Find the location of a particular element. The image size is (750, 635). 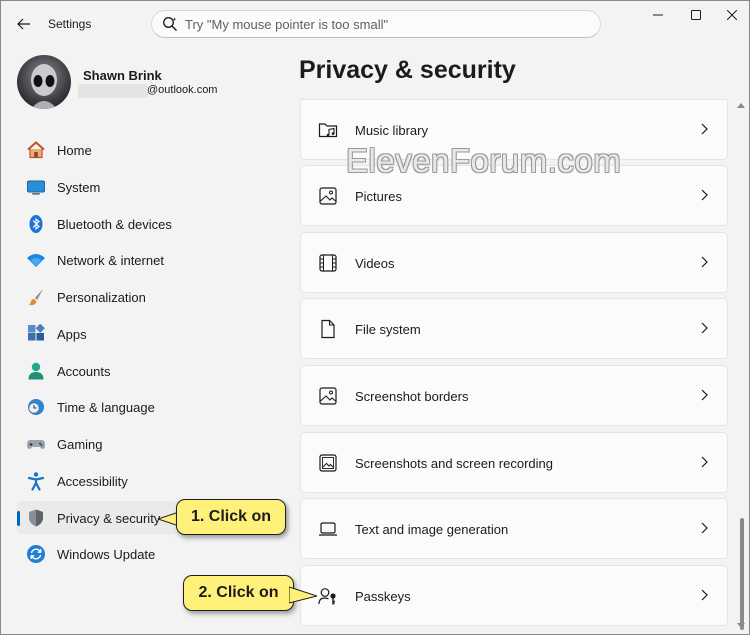

setting-passkeys: Passkeys is located at coordinates (514, 595).